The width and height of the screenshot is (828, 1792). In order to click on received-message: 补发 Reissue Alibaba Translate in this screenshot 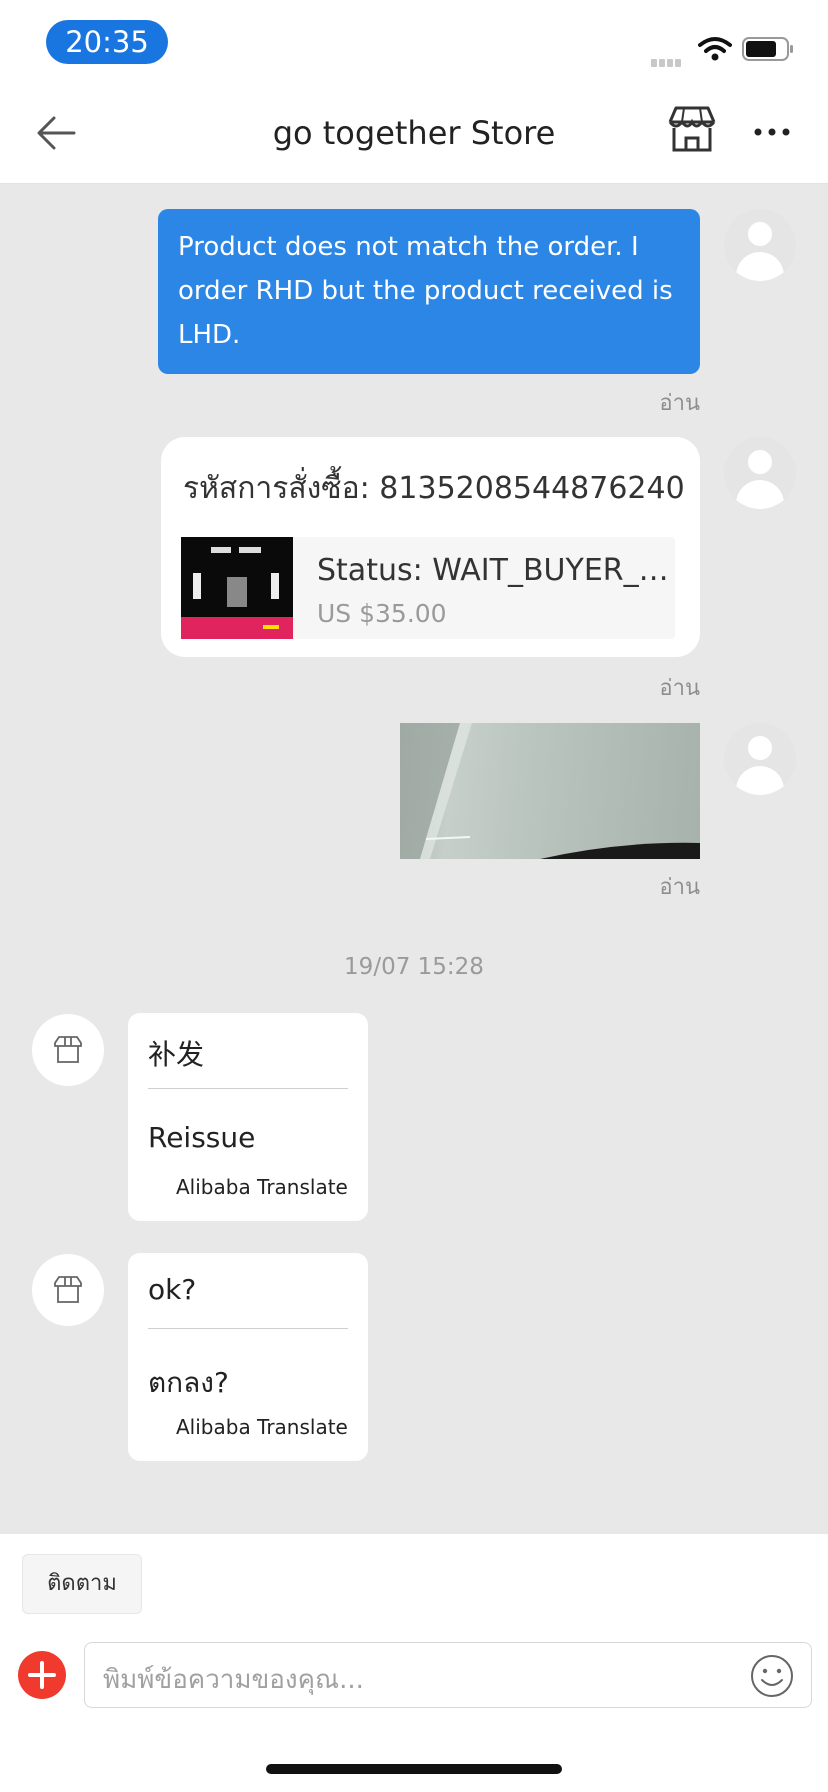, I will do `click(248, 1117)`.